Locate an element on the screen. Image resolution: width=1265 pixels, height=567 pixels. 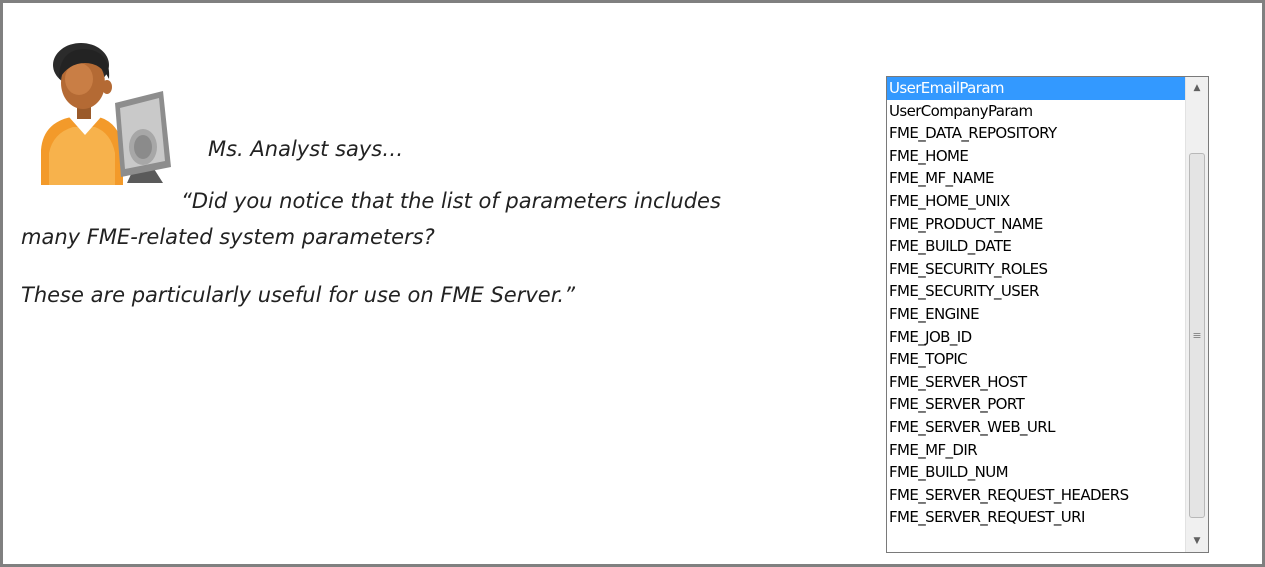
list-item: UserCompanyParam is located at coordinates (1036, 111).